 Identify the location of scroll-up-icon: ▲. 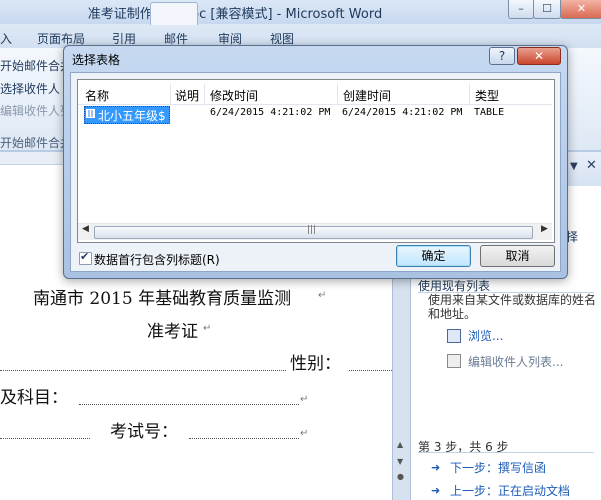
(400, 444).